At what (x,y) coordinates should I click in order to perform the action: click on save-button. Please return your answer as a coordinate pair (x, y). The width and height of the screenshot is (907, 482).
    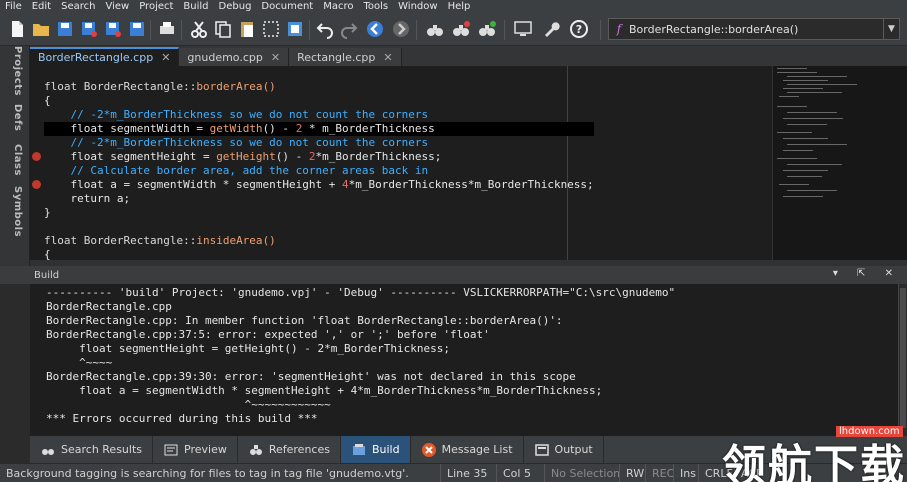
    Looking at the image, I should click on (65, 29).